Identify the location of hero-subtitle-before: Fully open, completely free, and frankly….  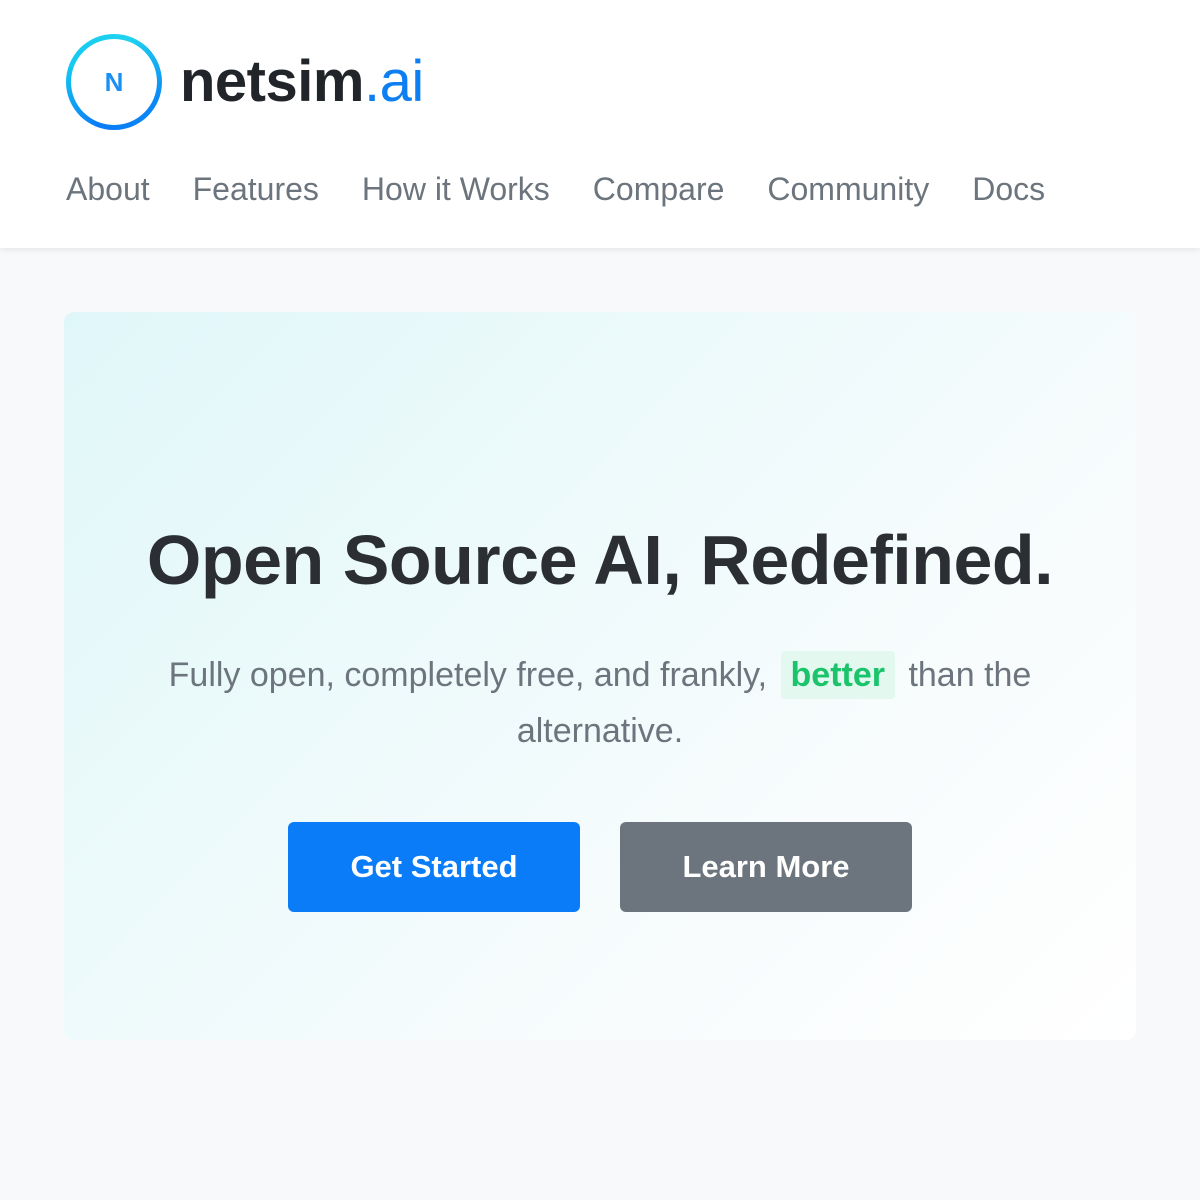
(468, 675).